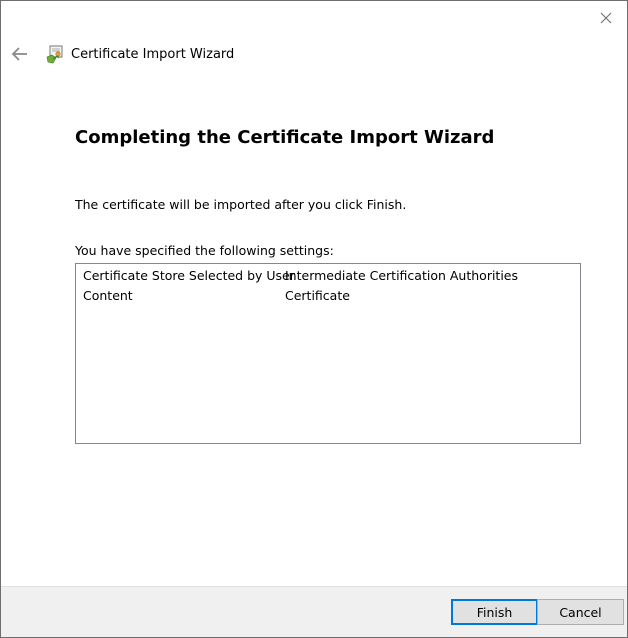 Image resolution: width=628 pixels, height=638 pixels. What do you see at coordinates (402, 275) in the screenshot?
I see `settings-value: Intermediate Certification Authorities` at bounding box center [402, 275].